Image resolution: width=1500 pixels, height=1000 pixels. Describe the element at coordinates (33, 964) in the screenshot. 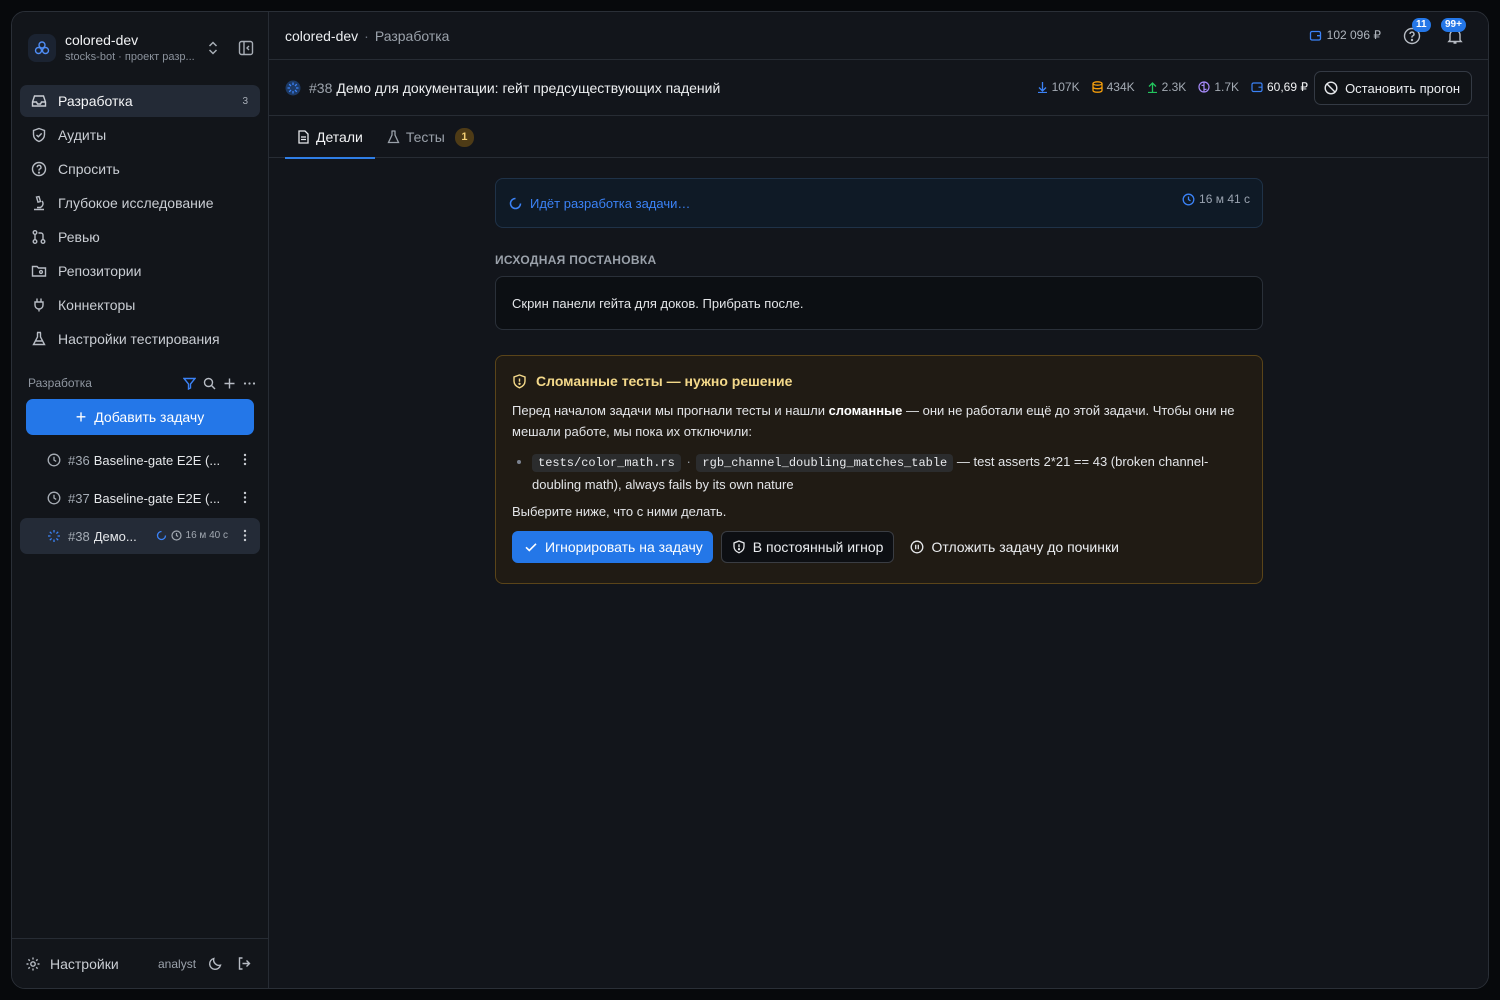

I see `gear-icon` at that location.